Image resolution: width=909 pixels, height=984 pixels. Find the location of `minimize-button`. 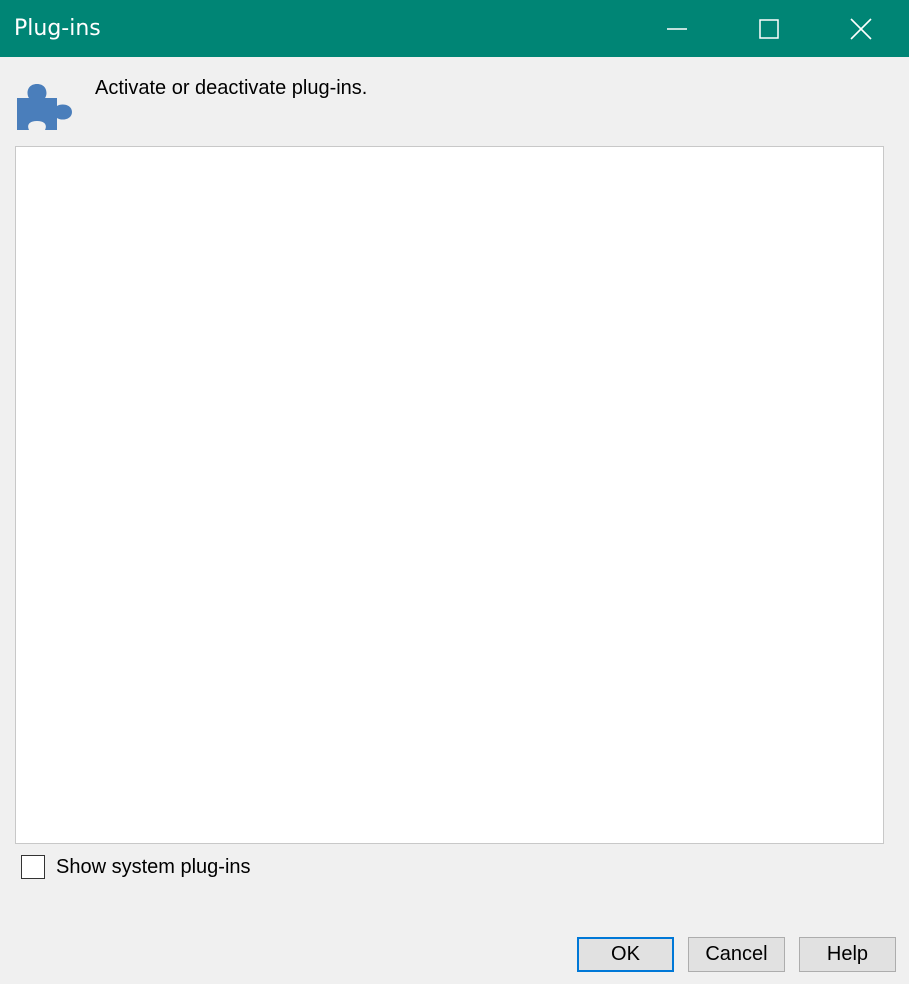

minimize-button is located at coordinates (677, 28).